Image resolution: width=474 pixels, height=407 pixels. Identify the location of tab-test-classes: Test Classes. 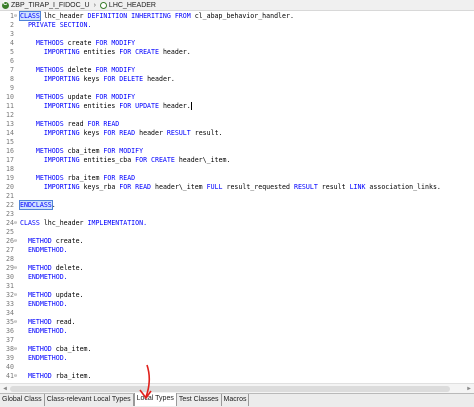
(199, 400).